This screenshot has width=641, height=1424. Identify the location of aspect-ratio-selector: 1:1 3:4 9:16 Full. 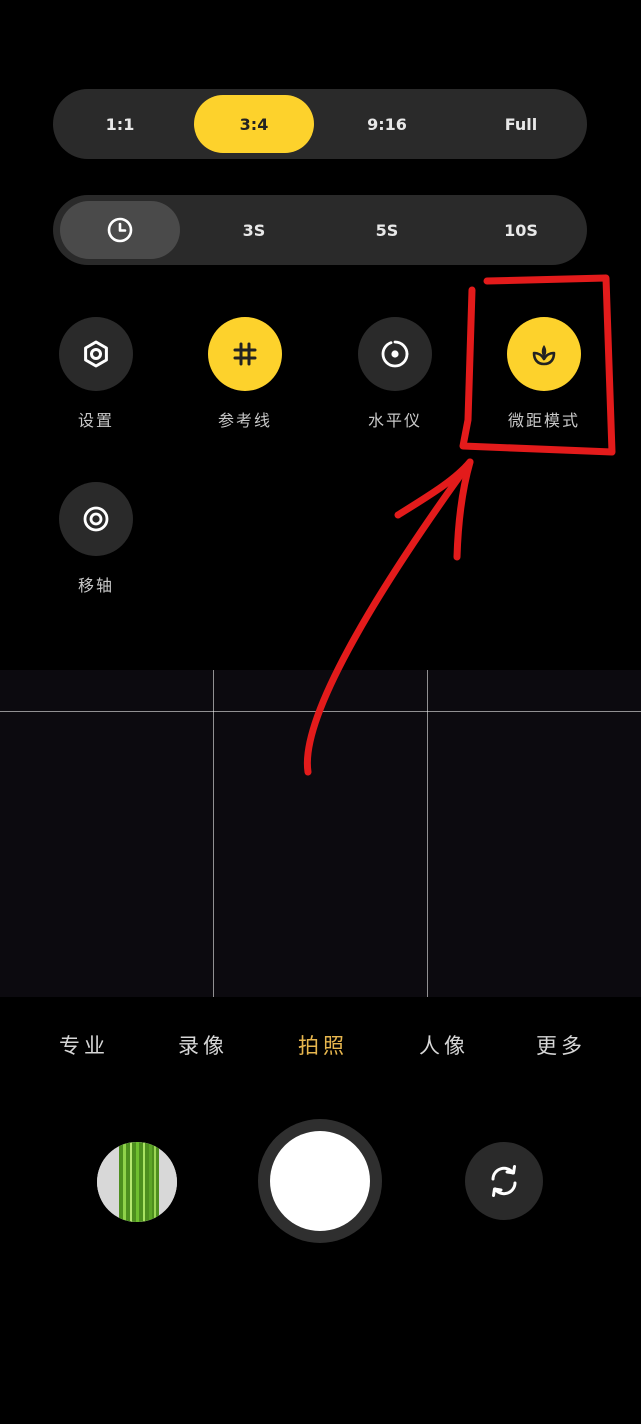
(320, 124).